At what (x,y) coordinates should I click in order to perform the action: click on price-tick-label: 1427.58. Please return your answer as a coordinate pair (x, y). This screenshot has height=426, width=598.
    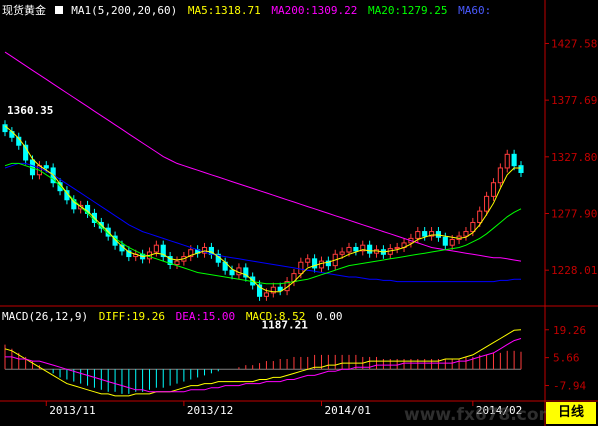
    Looking at the image, I should click on (574, 43).